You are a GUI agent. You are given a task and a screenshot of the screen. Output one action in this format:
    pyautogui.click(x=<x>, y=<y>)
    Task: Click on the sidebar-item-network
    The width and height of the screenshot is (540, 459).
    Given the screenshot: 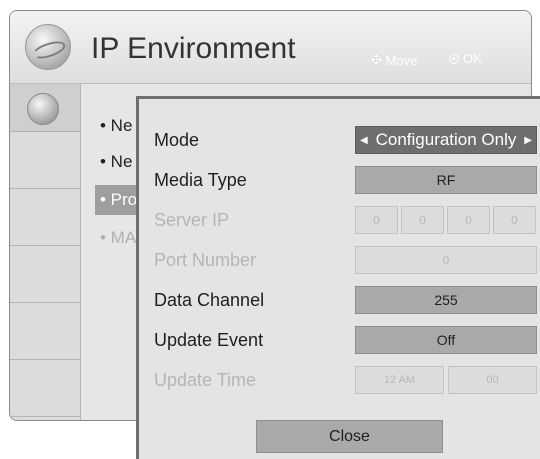 What is the action you would take?
    pyautogui.click(x=45, y=108)
    